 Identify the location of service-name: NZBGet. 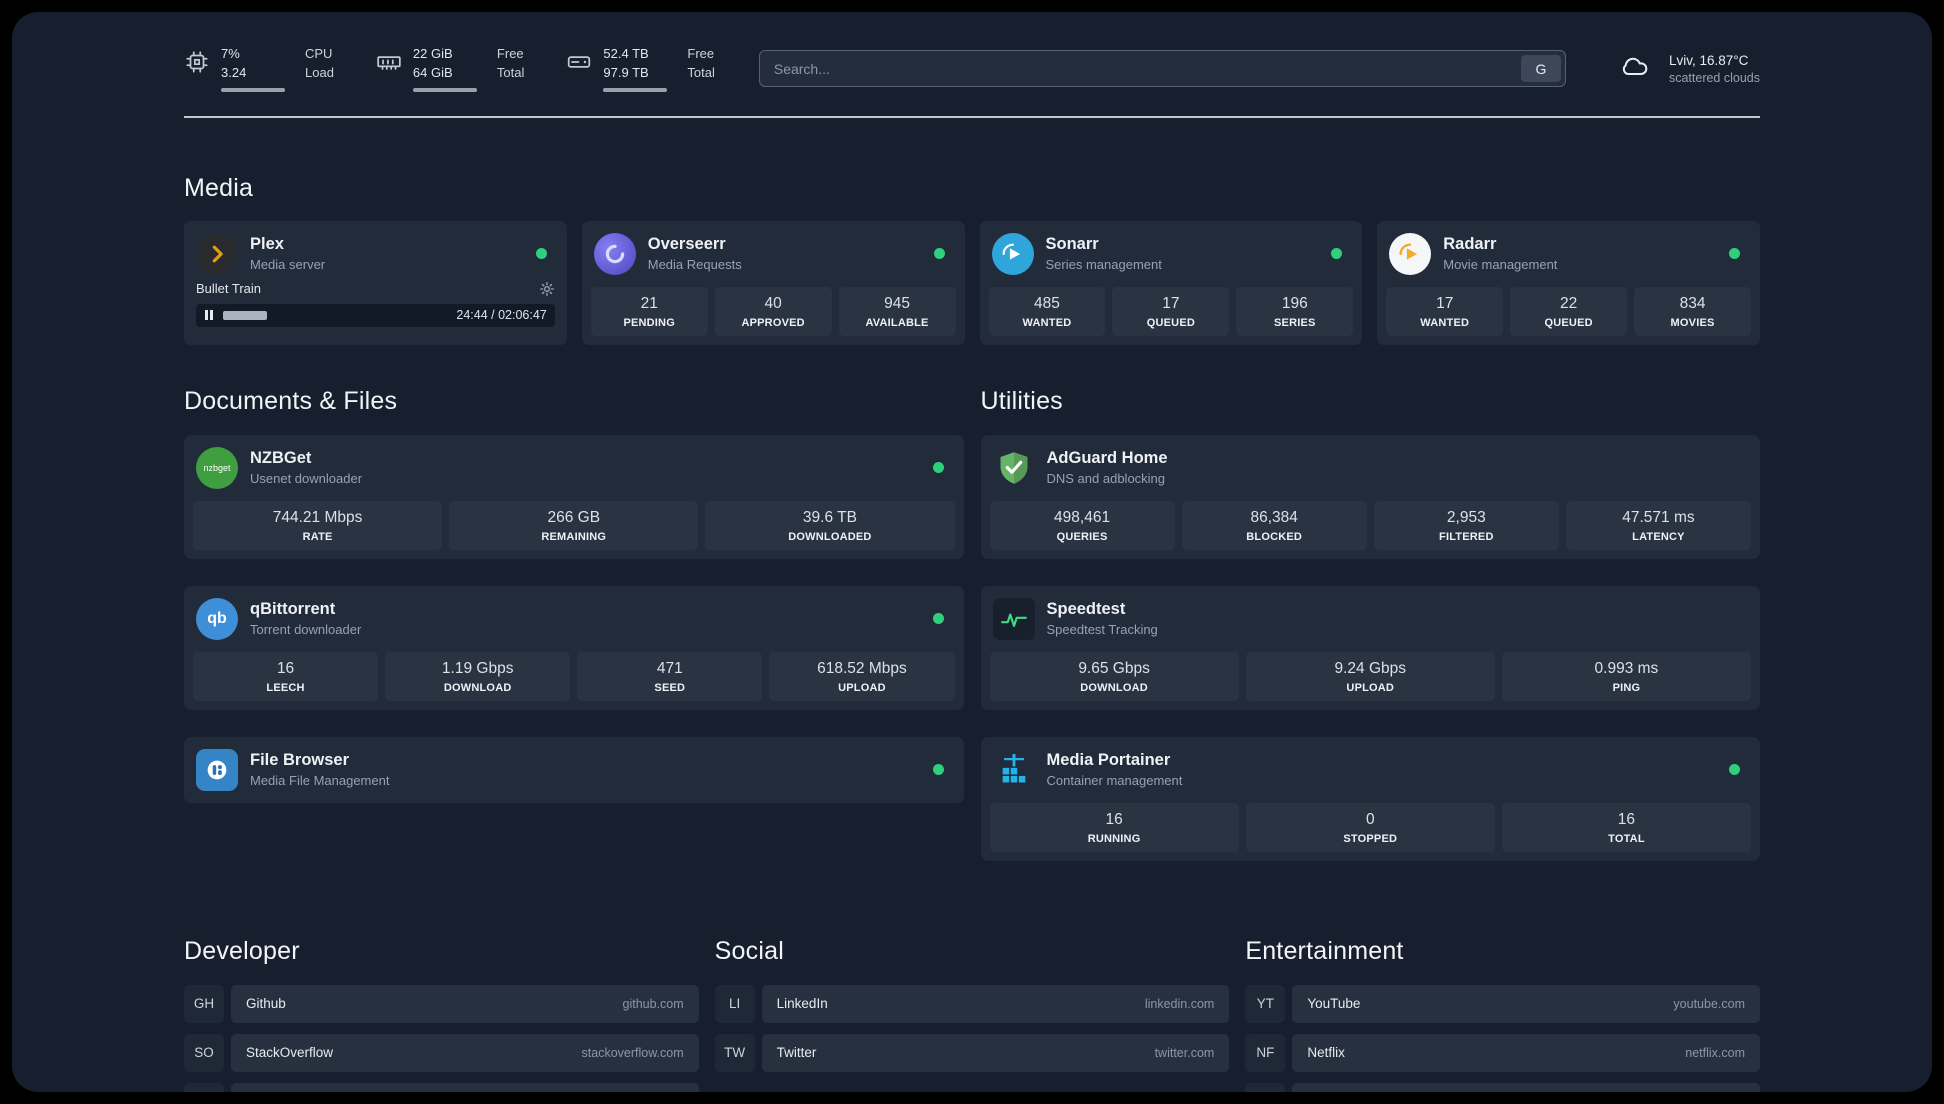
(281, 458).